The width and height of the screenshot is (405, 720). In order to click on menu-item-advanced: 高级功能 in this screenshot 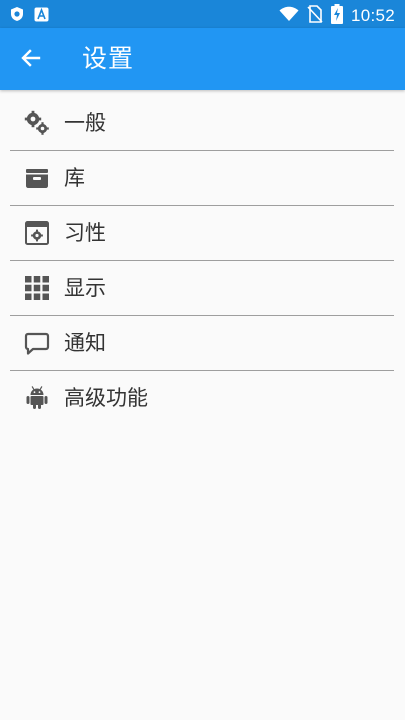, I will do `click(202, 398)`.